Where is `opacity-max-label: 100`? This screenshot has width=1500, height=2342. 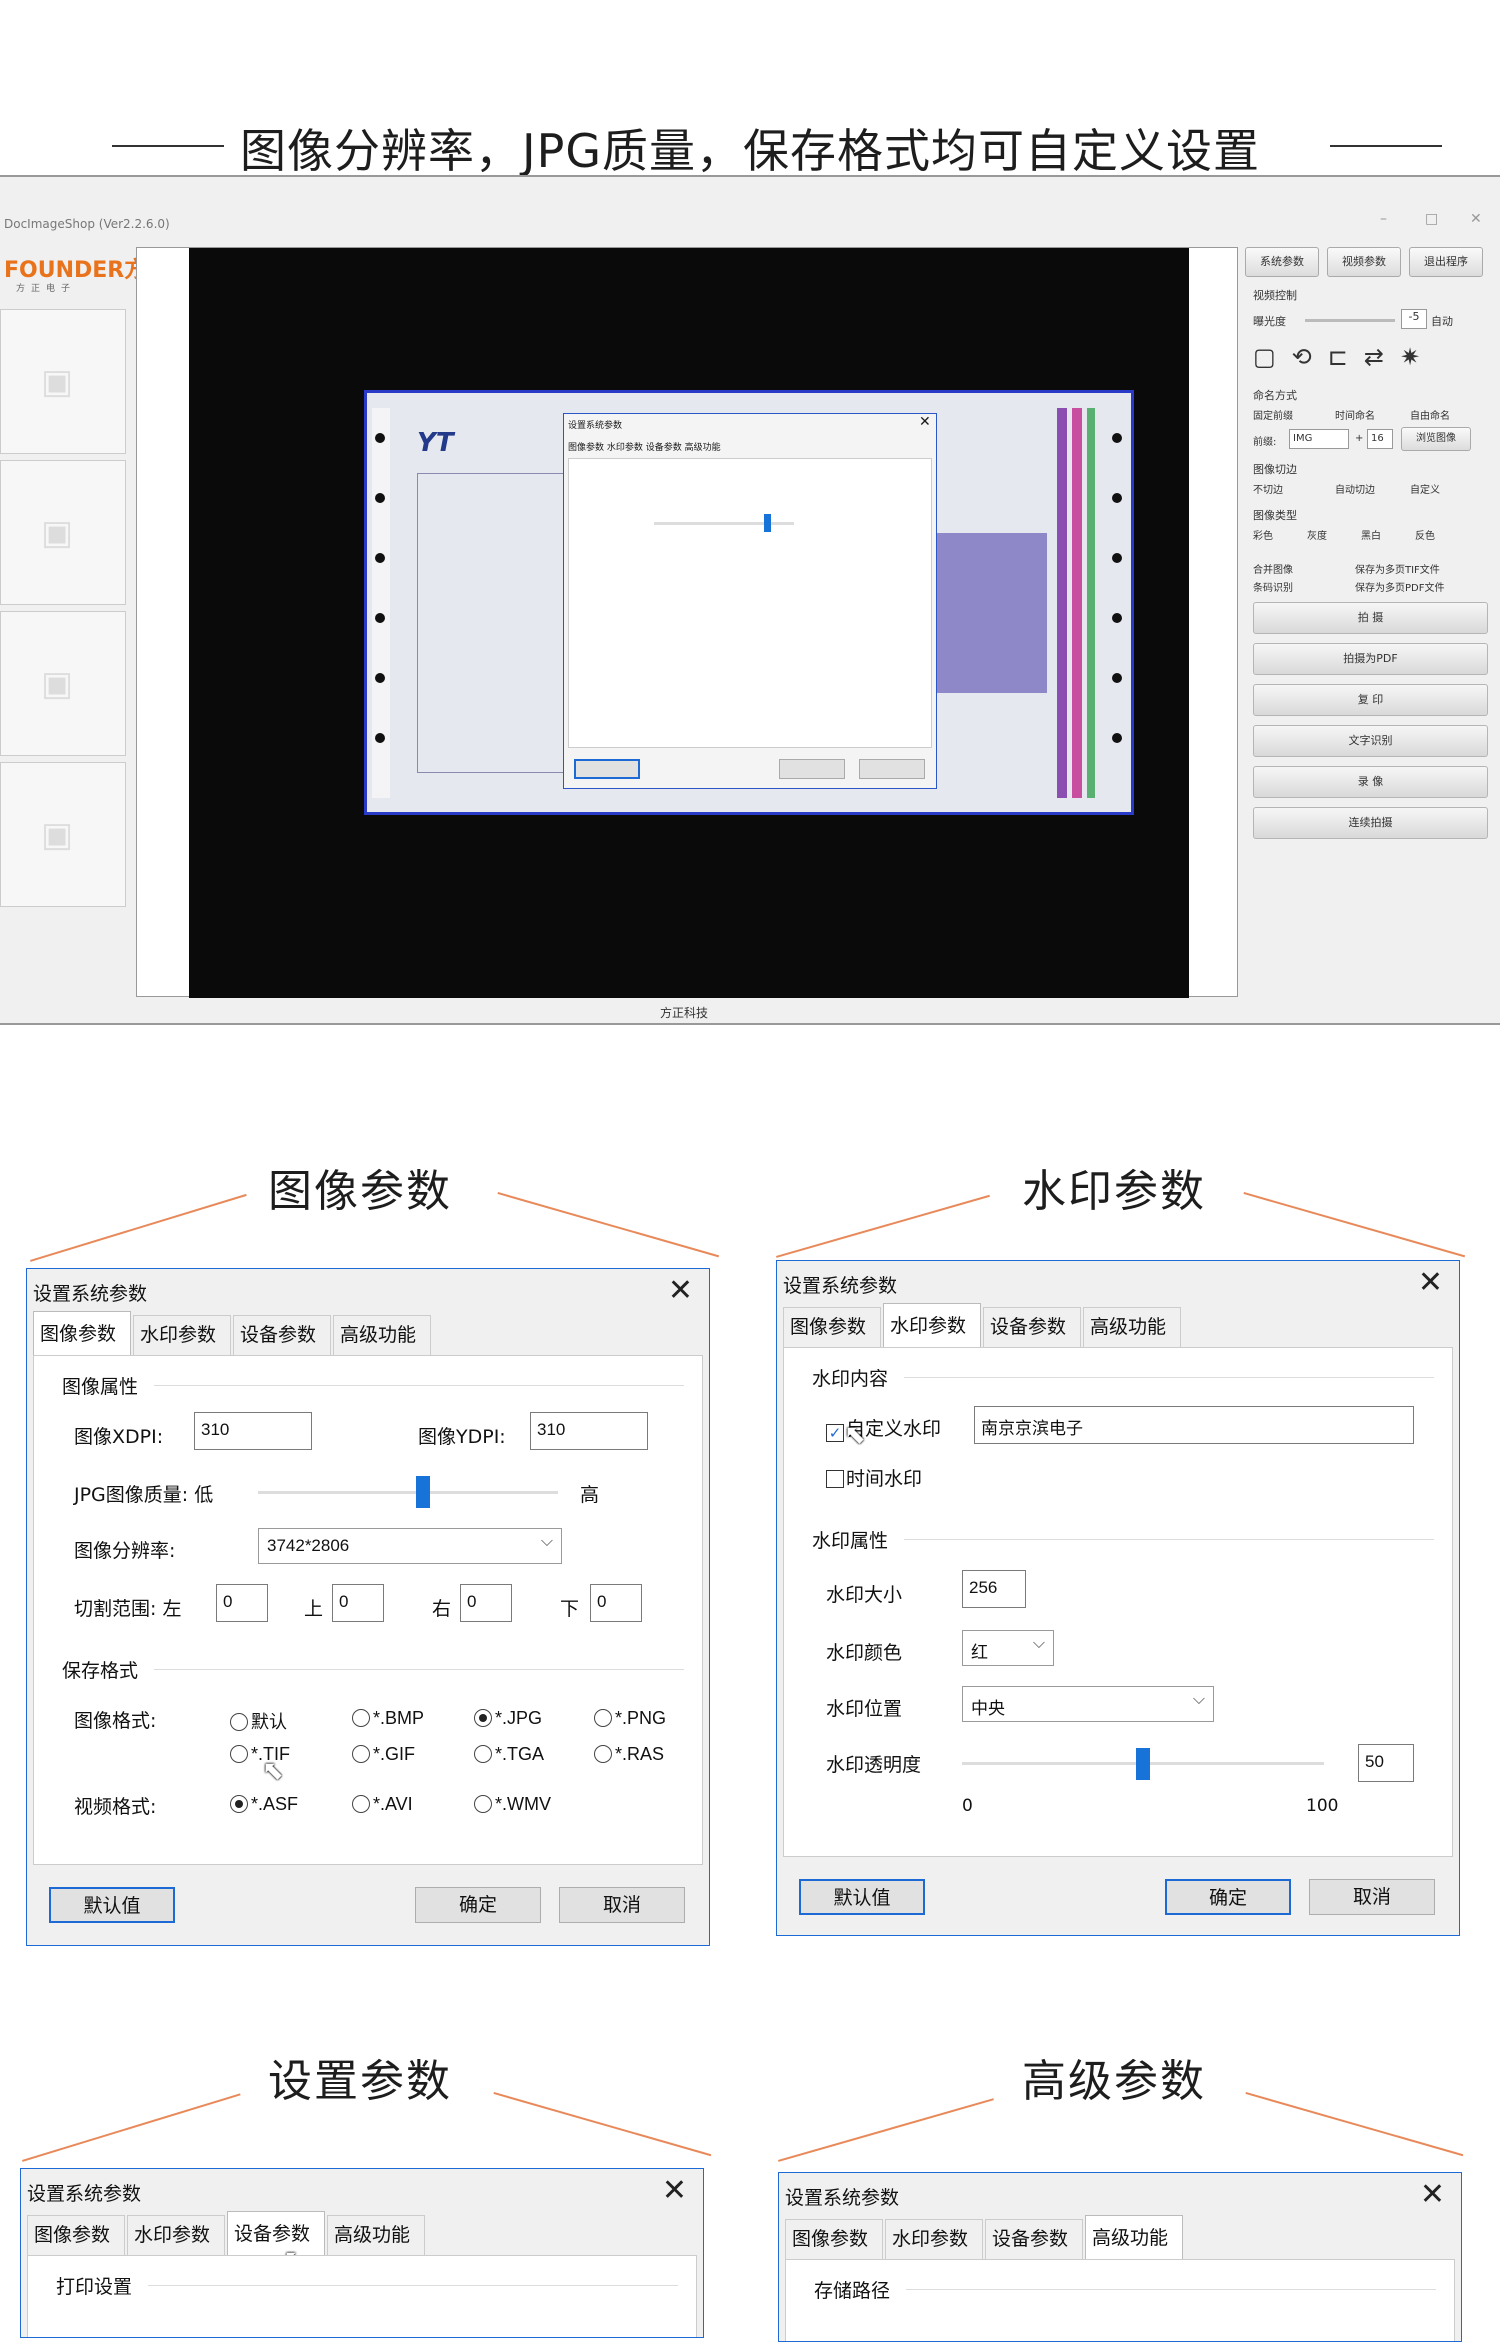
opacity-max-label: 100 is located at coordinates (1322, 1806).